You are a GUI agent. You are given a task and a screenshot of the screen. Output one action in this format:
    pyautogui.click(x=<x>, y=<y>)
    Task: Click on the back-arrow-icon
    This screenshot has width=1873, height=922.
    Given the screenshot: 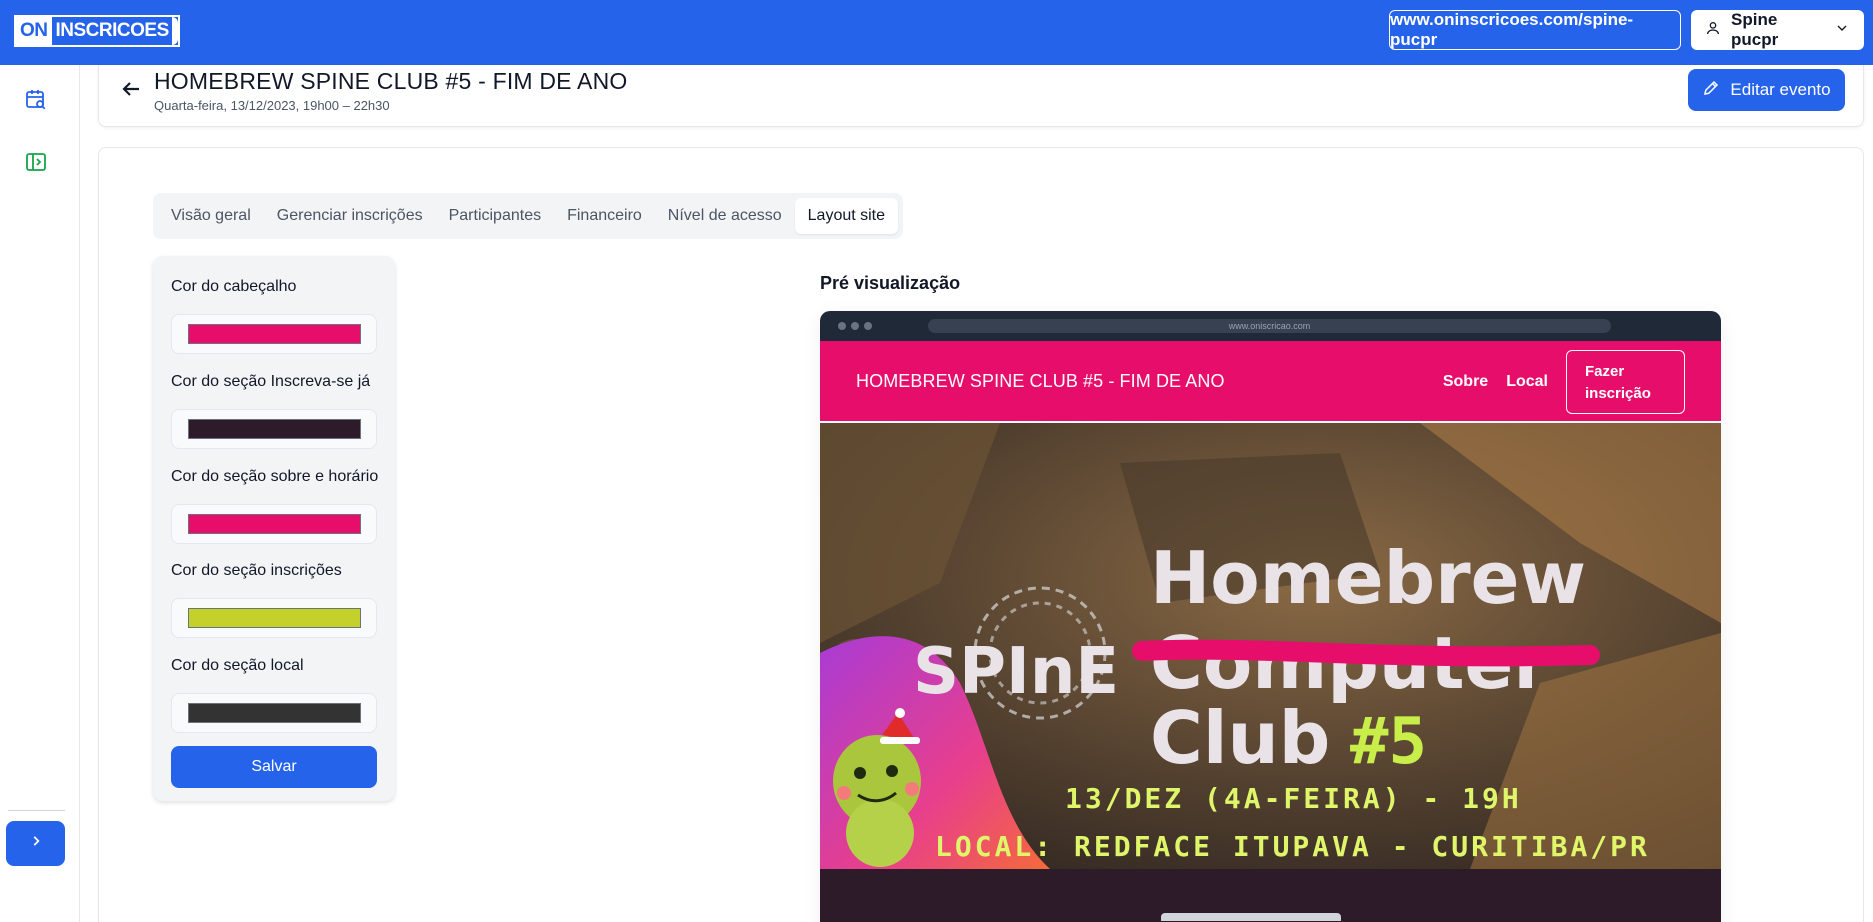 What is the action you would take?
    pyautogui.click(x=131, y=89)
    